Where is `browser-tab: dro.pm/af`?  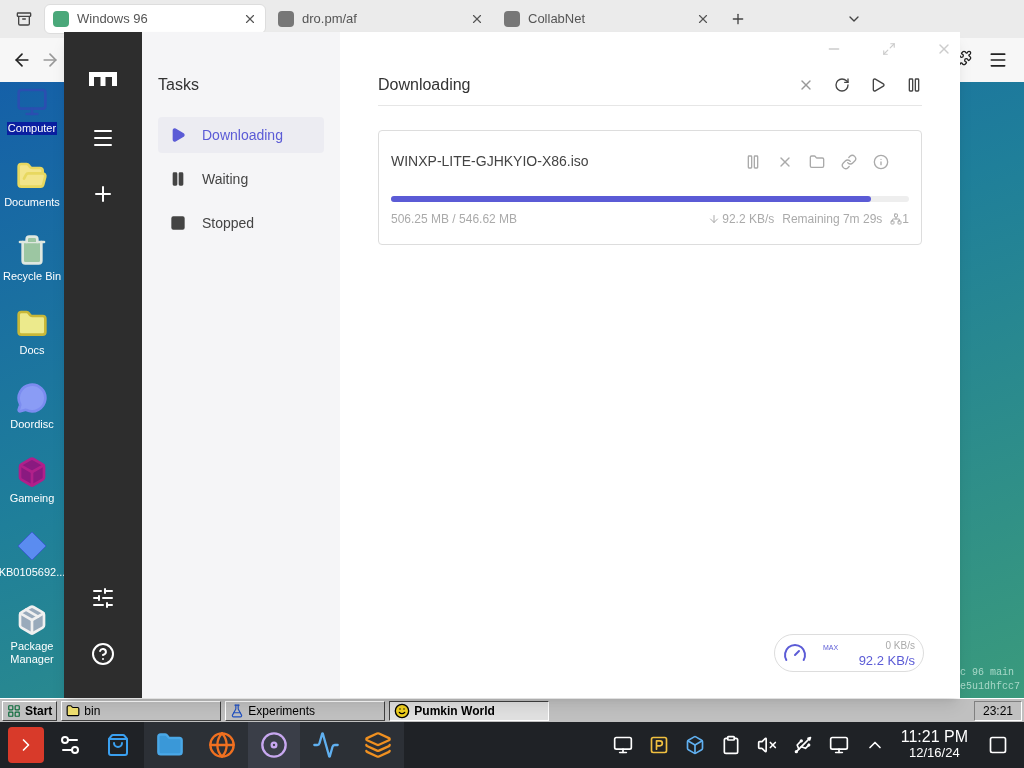
browser-tab: dro.pm/af is located at coordinates (381, 19).